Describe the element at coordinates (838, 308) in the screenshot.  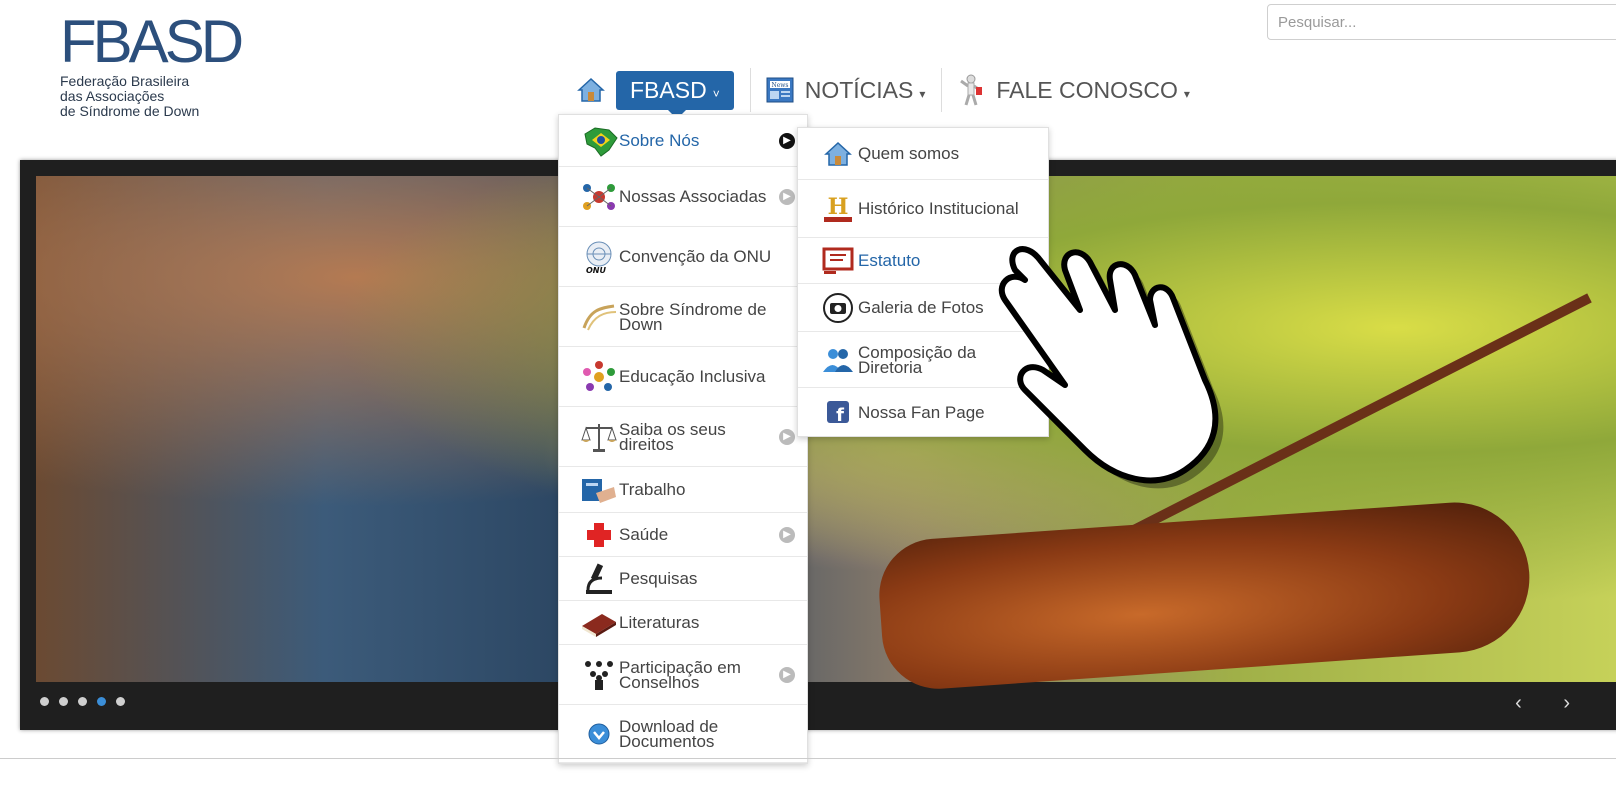
I see `camera-icon` at that location.